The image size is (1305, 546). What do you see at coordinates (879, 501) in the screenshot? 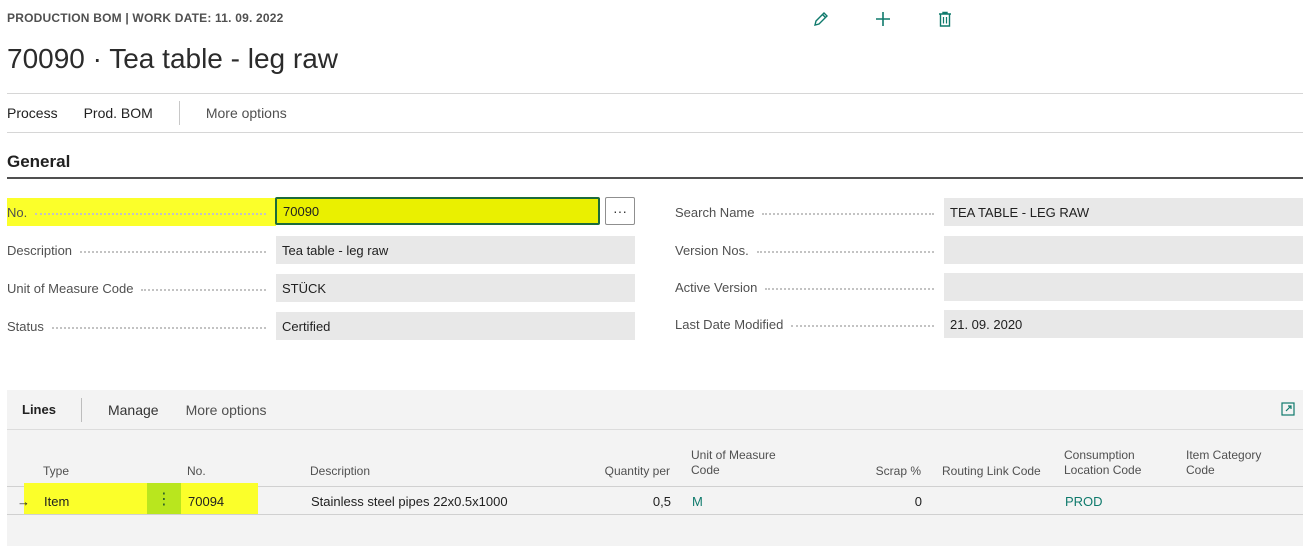
I see `line-scrap-cell: 0` at bounding box center [879, 501].